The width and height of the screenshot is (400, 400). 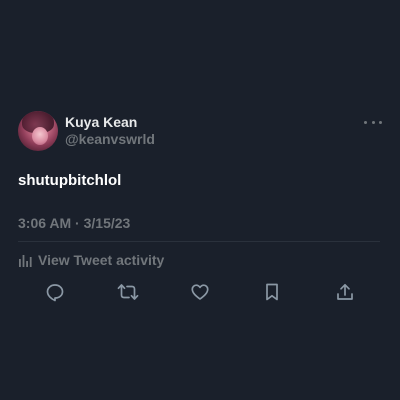 What do you see at coordinates (70, 180) in the screenshot?
I see `tweet-text: shutupbitchlol` at bounding box center [70, 180].